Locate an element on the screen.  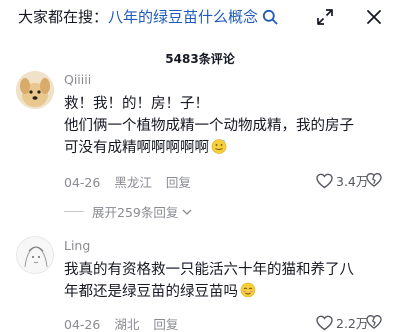
search-prefix: 大家都在搜： is located at coordinates (63, 17).